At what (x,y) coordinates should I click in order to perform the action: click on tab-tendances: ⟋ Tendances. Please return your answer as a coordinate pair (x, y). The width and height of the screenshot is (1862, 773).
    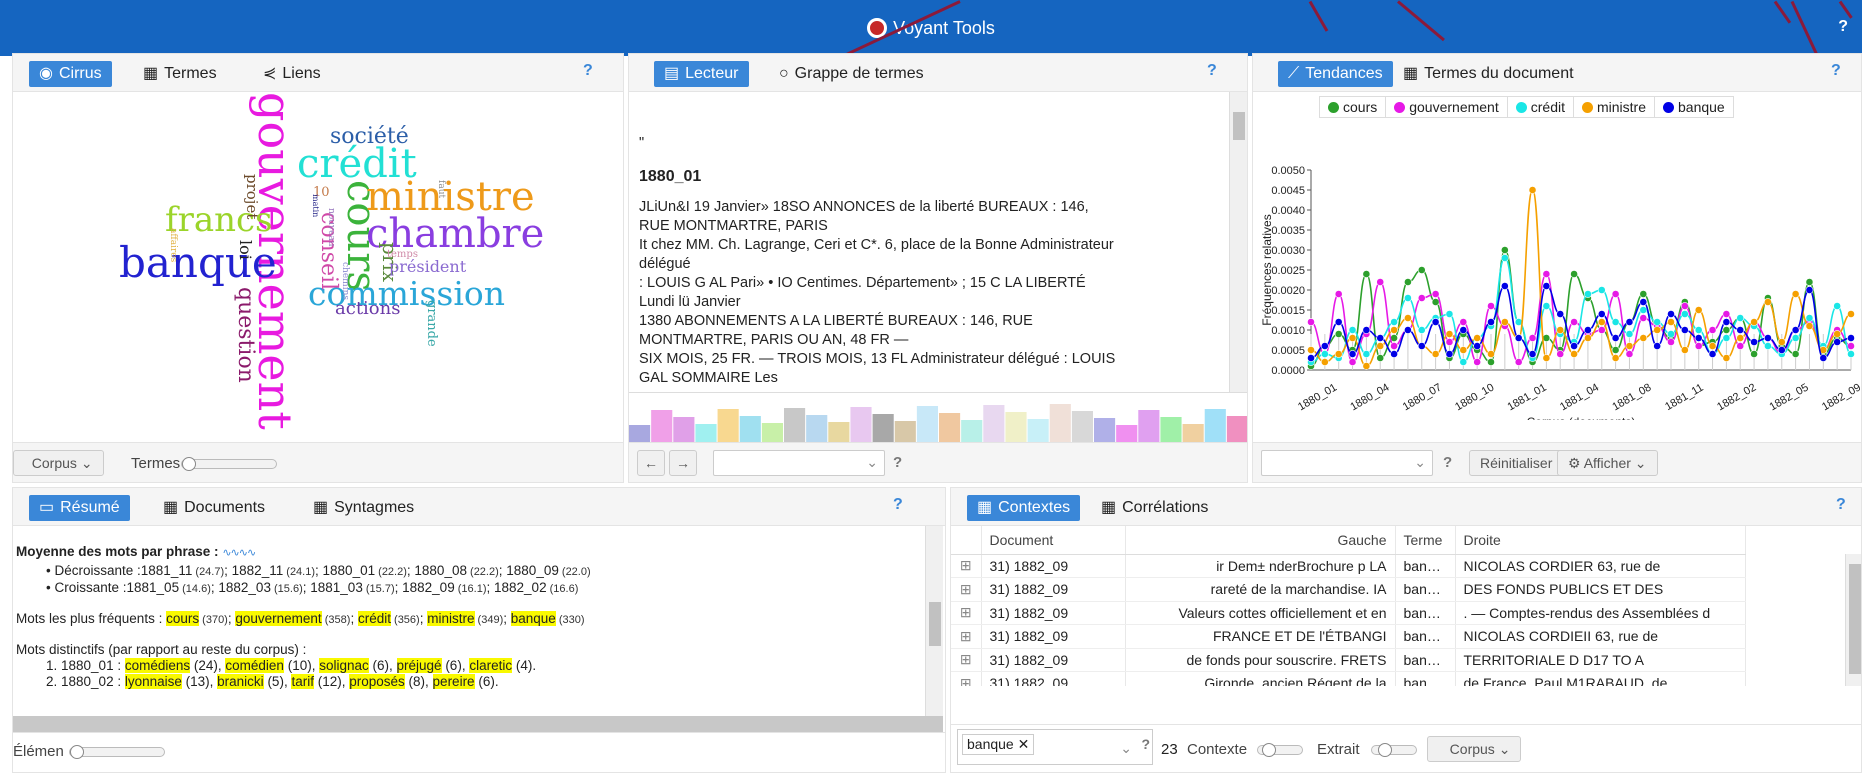
    Looking at the image, I should click on (1335, 74).